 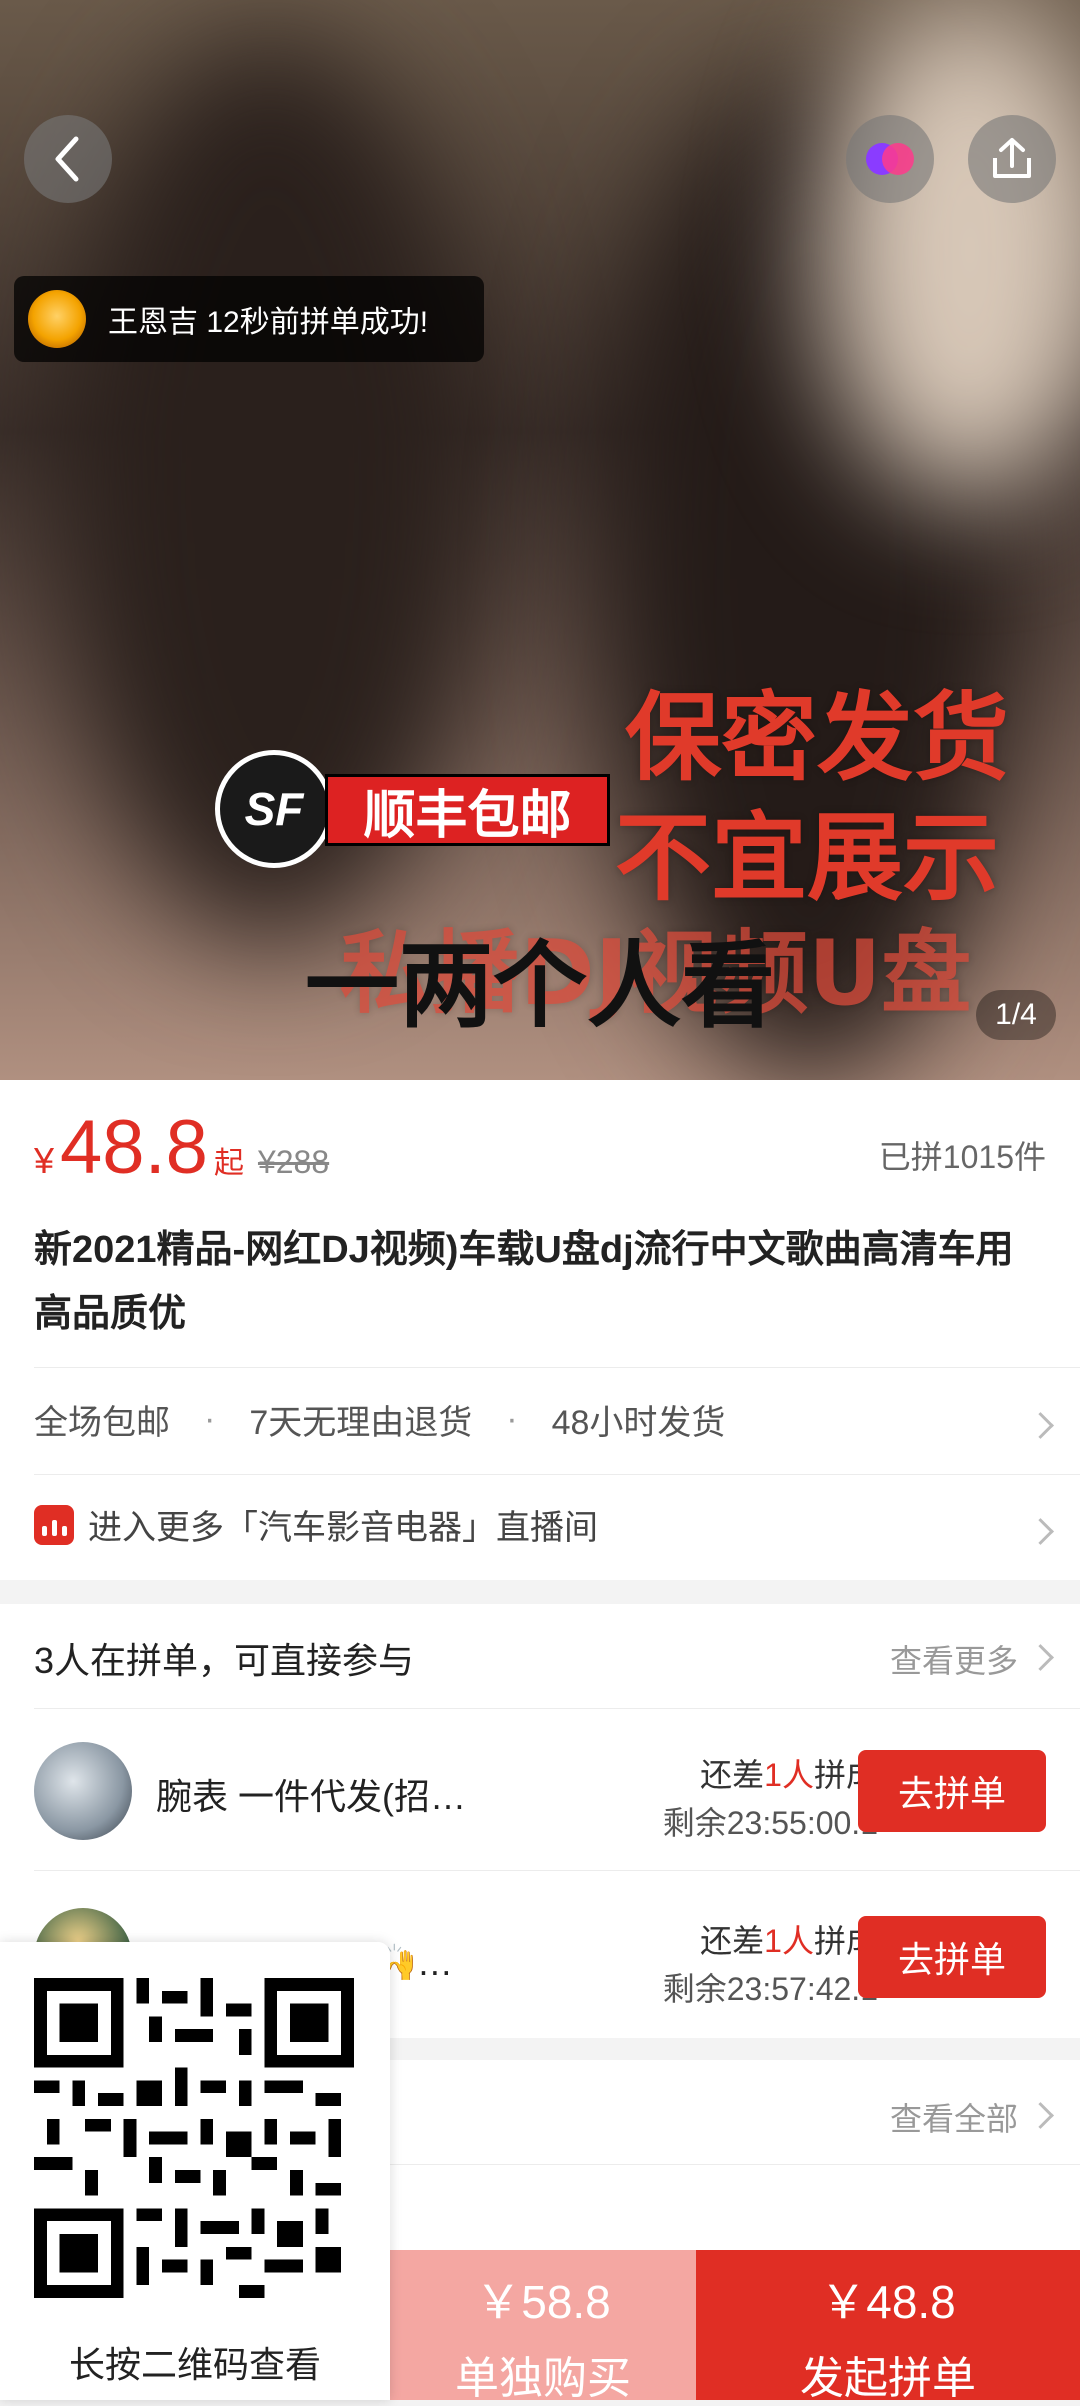 What do you see at coordinates (540, 986) in the screenshot?
I see `overlay-text-front: 一两个人看` at bounding box center [540, 986].